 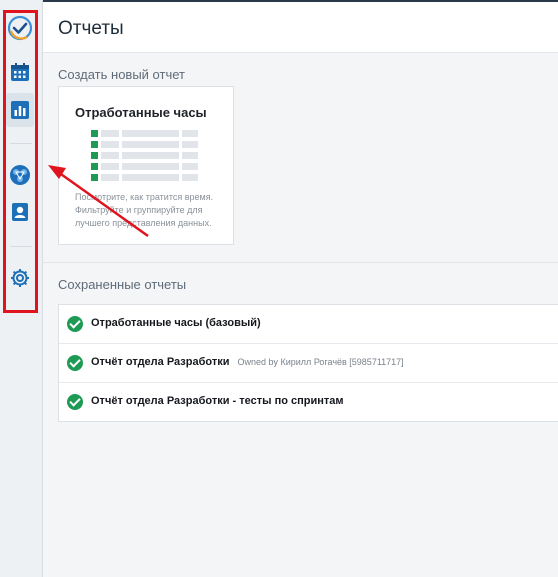 I want to click on list-item: Отработанные часы (базовый), so click(x=308, y=324).